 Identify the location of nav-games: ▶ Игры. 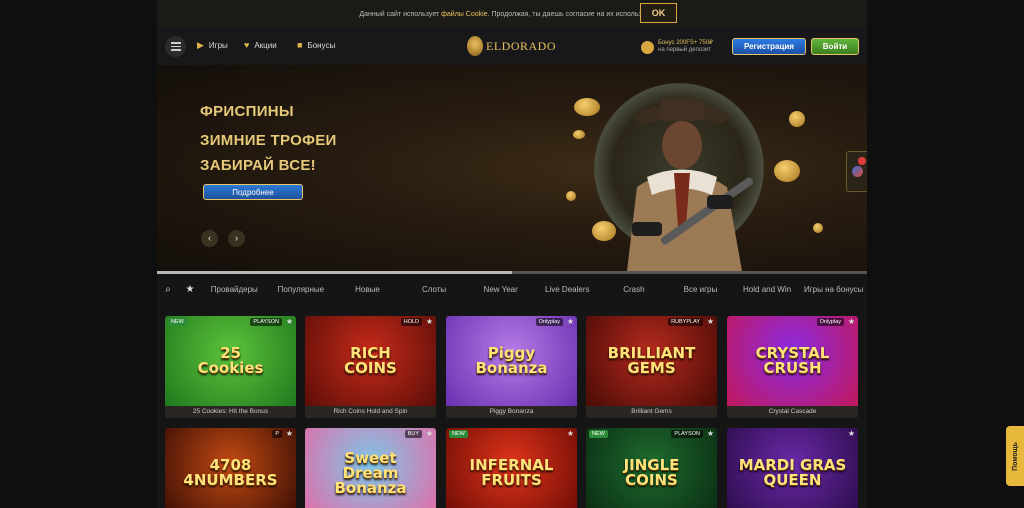
(212, 45).